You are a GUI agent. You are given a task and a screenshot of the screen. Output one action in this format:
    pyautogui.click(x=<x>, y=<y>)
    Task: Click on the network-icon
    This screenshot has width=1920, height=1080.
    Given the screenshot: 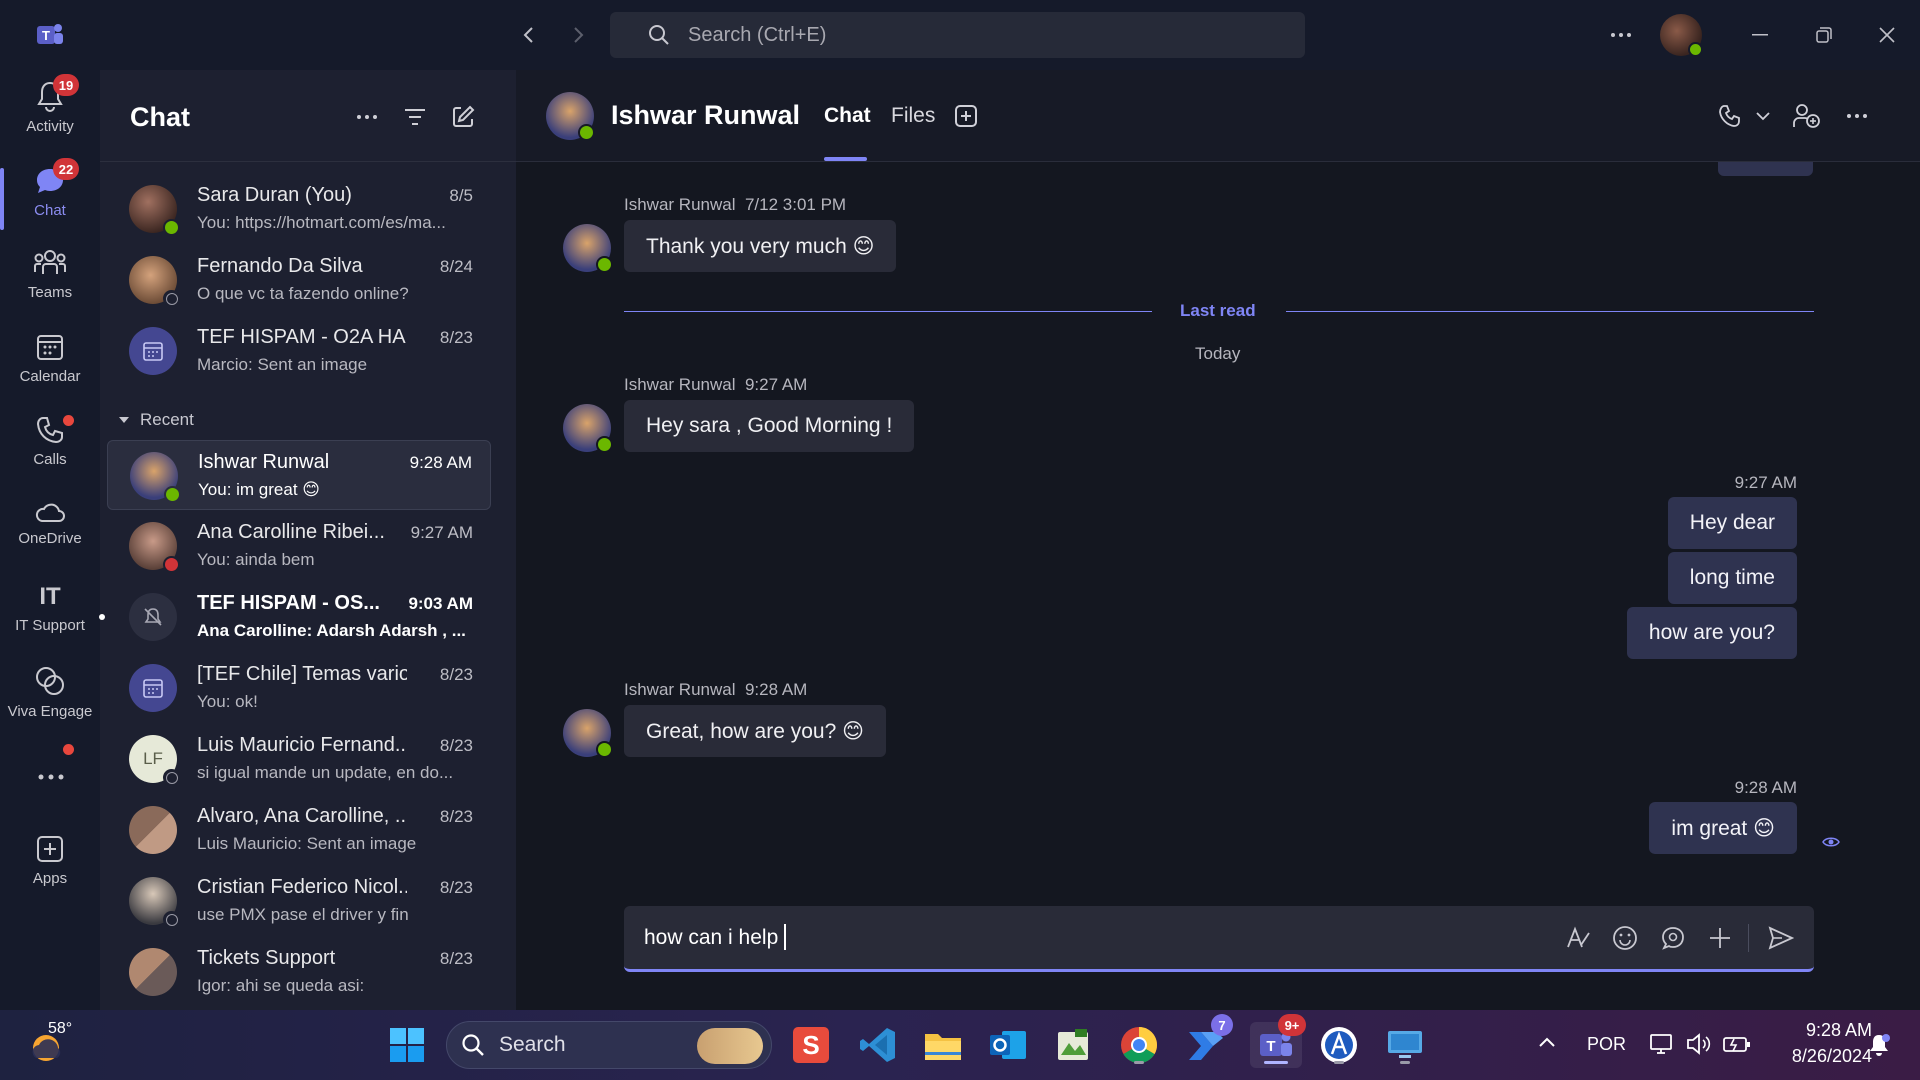 What is the action you would take?
    pyautogui.click(x=1662, y=1044)
    